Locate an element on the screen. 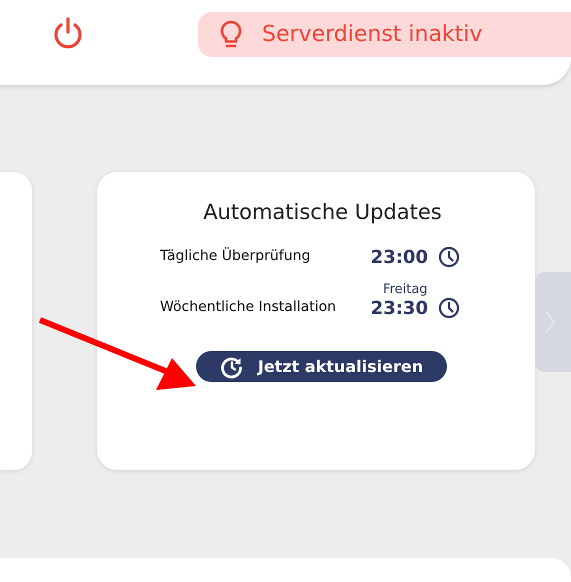  schedule-label: Tägliche Überprüfung is located at coordinates (235, 257).